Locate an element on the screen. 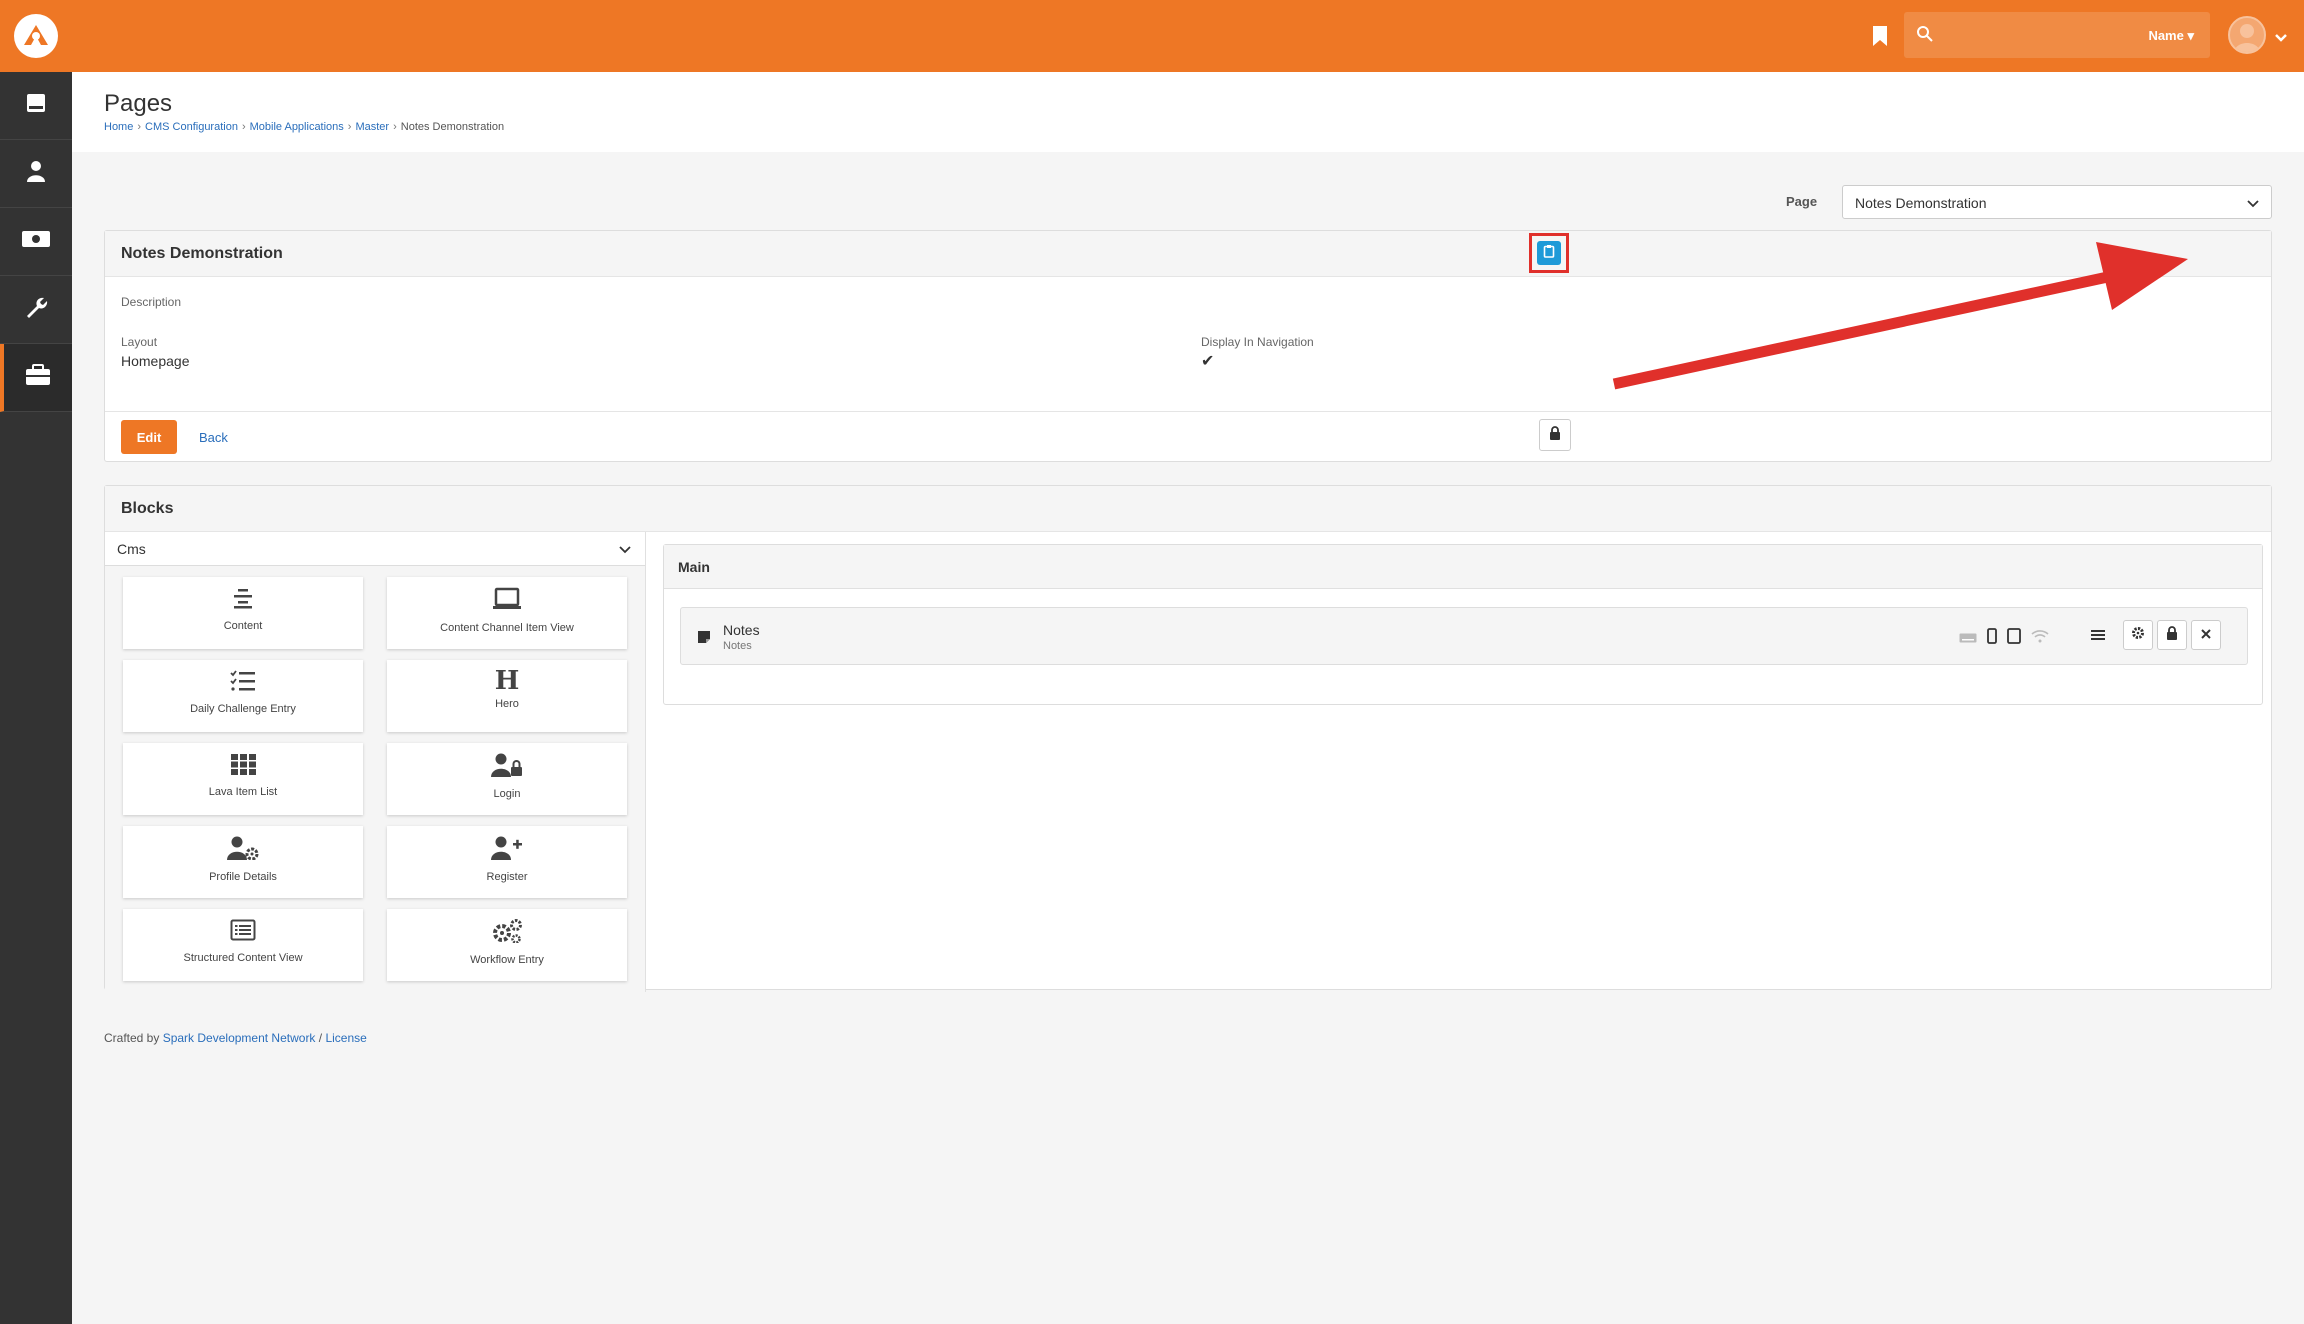 This screenshot has height=1324, width=2304. back-link: Back is located at coordinates (213, 437).